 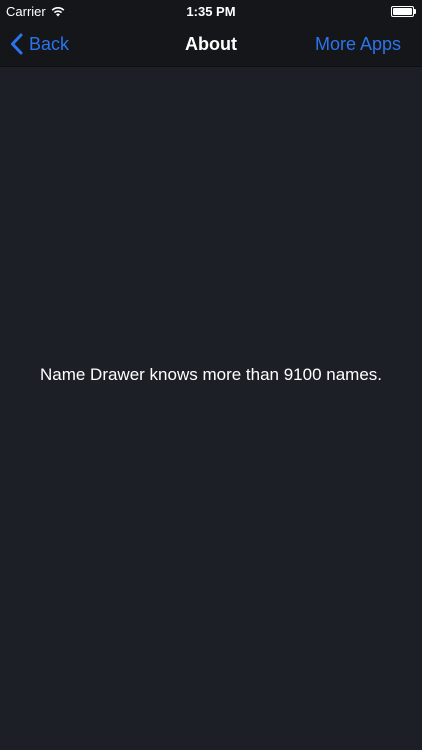 I want to click on battery-icon, so click(x=403, y=11).